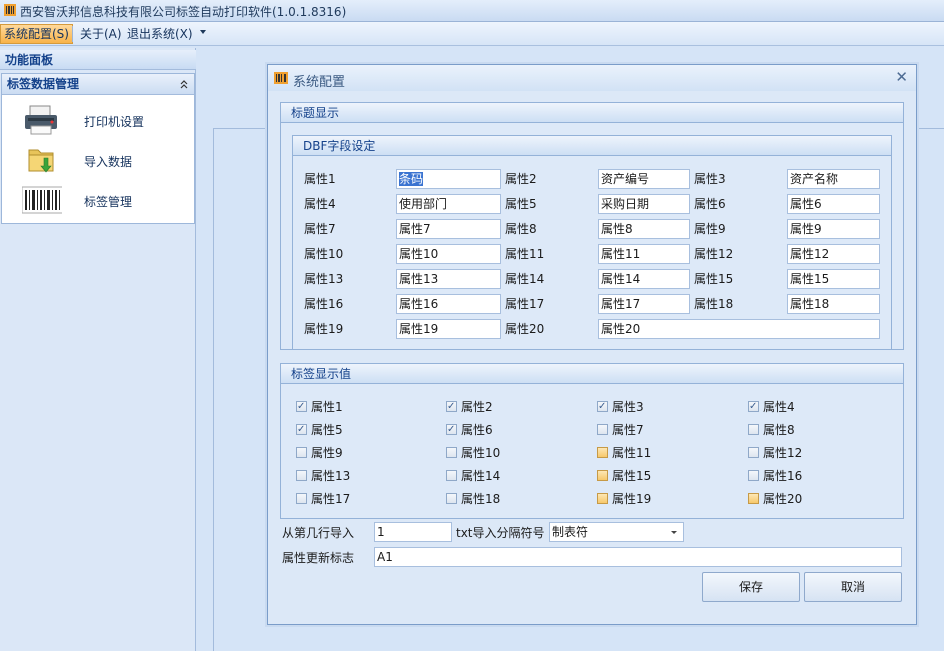 Image resolution: width=944 pixels, height=651 pixels. What do you see at coordinates (621, 279) in the screenshot?
I see `field-value: 属性14` at bounding box center [621, 279].